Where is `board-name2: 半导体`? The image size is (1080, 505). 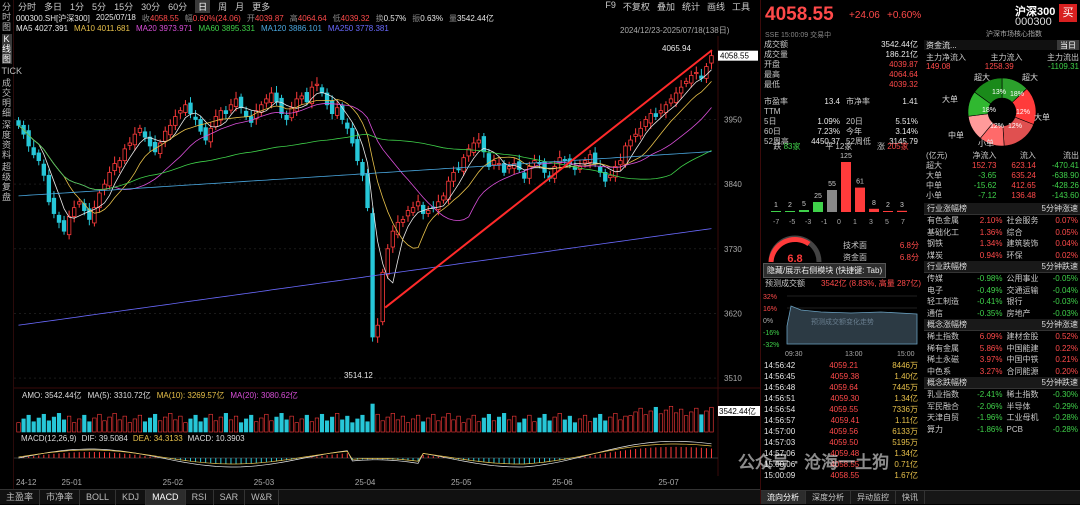 board-name2: 半导体 is located at coordinates (1018, 406).